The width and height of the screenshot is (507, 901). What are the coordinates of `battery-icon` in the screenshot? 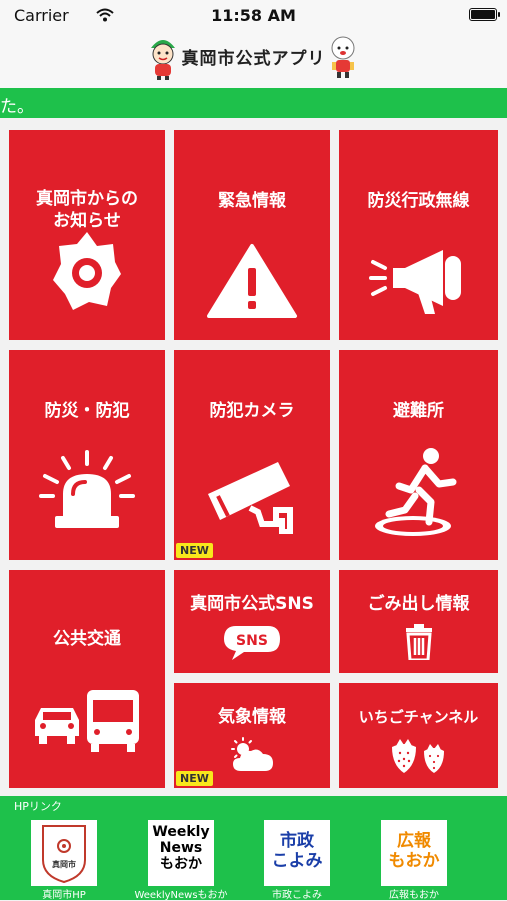 It's located at (484, 14).